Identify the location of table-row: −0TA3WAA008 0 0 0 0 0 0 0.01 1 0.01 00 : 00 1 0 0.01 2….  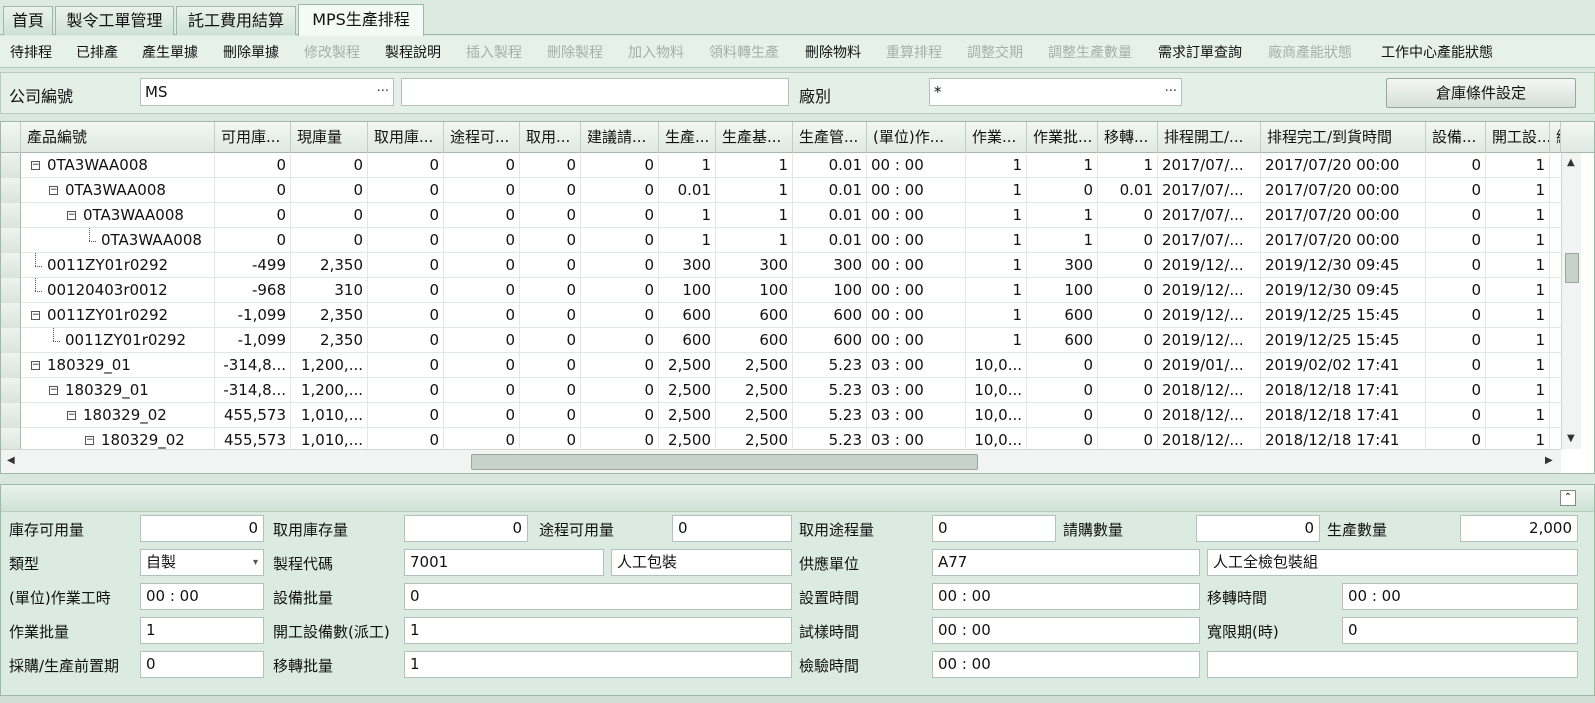
(781, 190).